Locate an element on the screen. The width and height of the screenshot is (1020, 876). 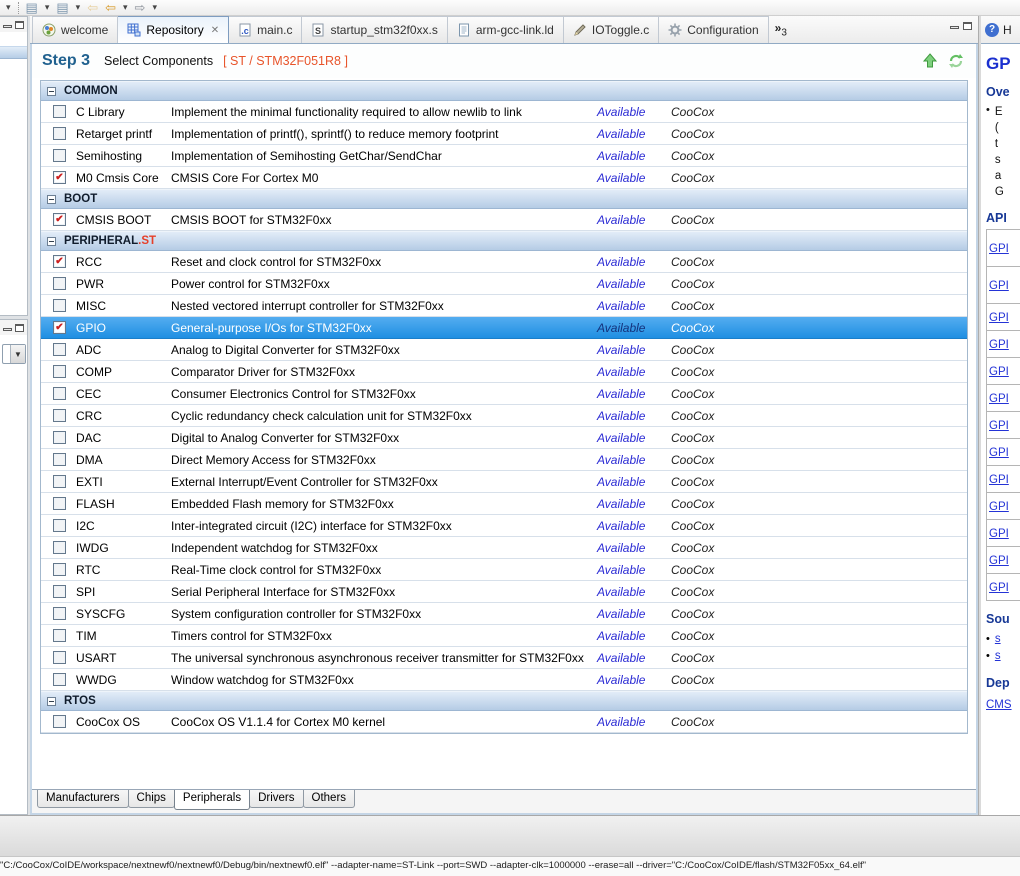
bottom-tab-others: Others is located at coordinates (329, 799).